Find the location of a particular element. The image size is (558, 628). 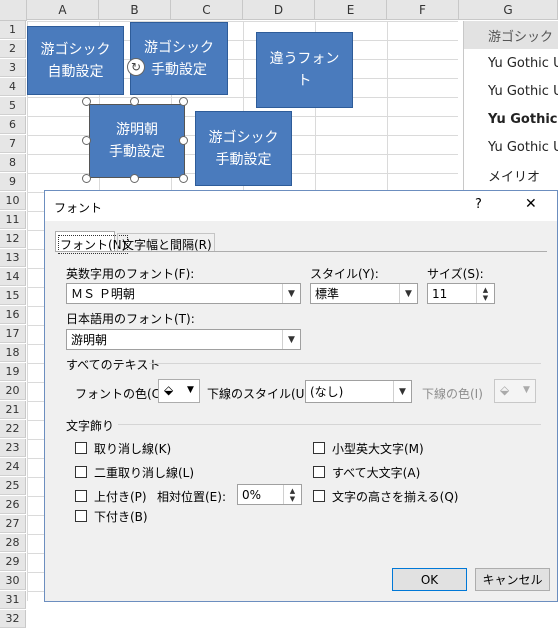

double-strikethrough-checkbox is located at coordinates (81, 472).